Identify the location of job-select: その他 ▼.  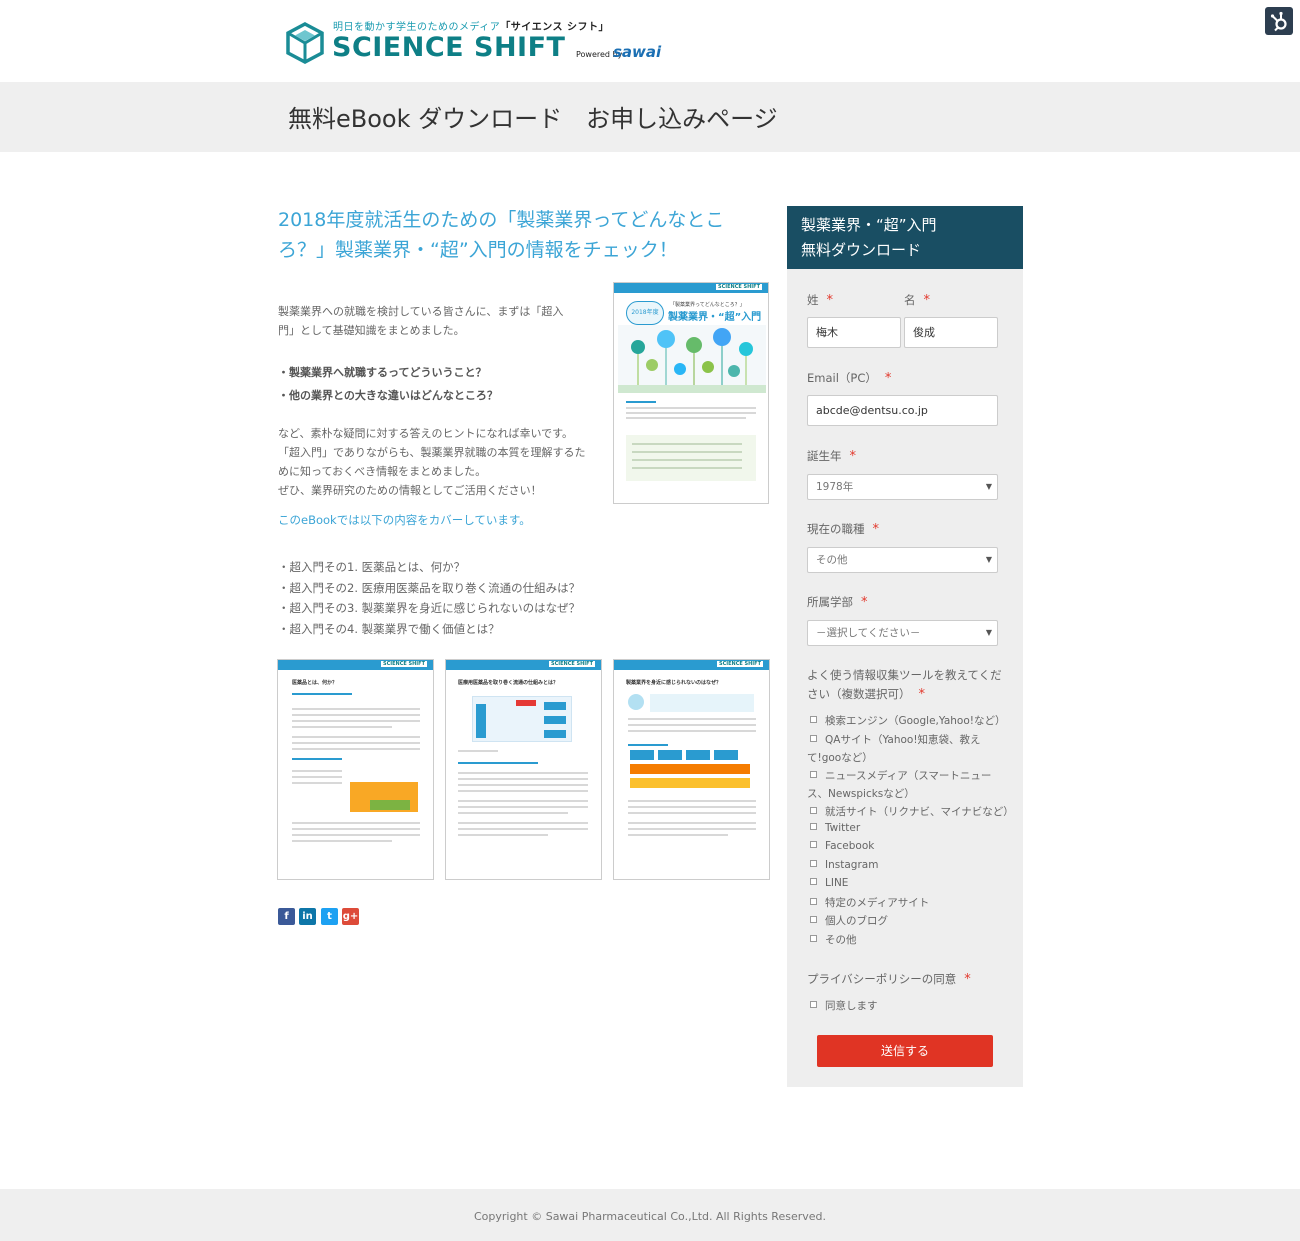
(902, 560).